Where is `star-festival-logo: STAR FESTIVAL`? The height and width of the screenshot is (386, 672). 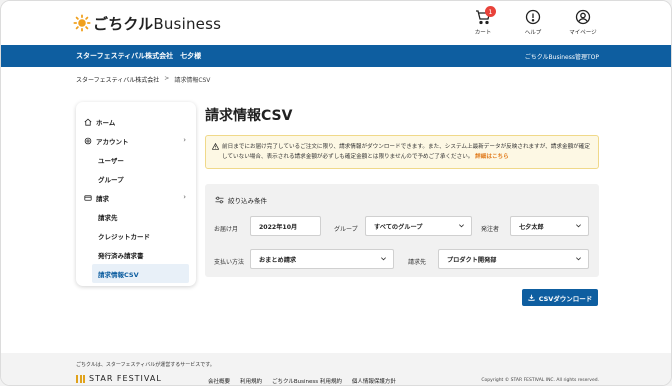 star-festival-logo: STAR FESTIVAL is located at coordinates (119, 378).